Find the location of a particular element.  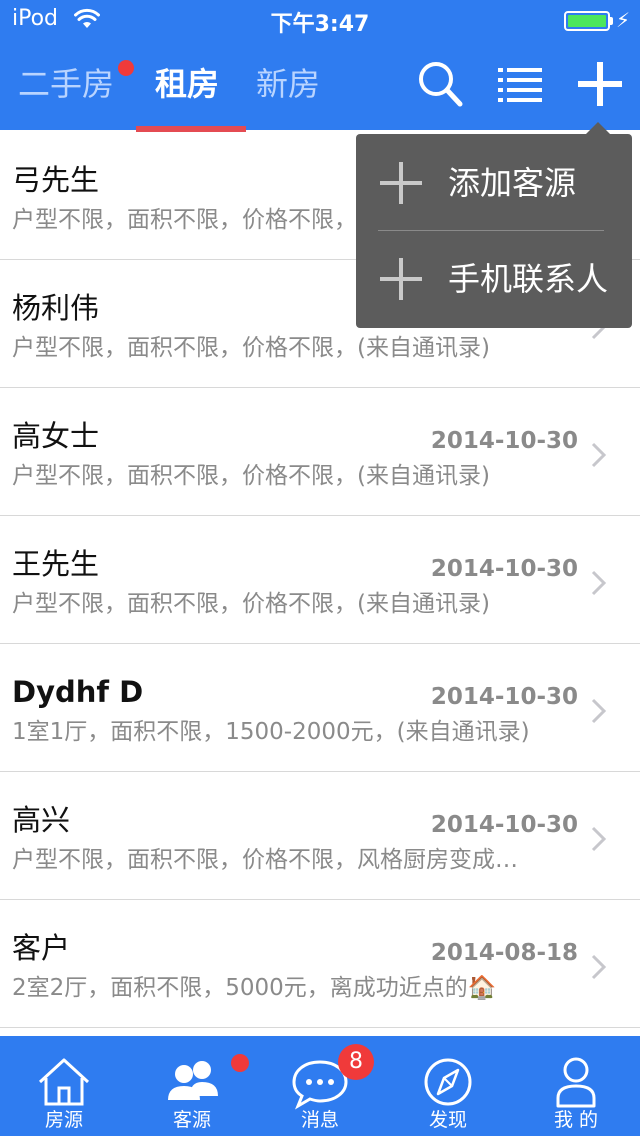

client-desc: 1室1厅，面积不限，1500-2000元，(来自通讯录) is located at coordinates (271, 732).